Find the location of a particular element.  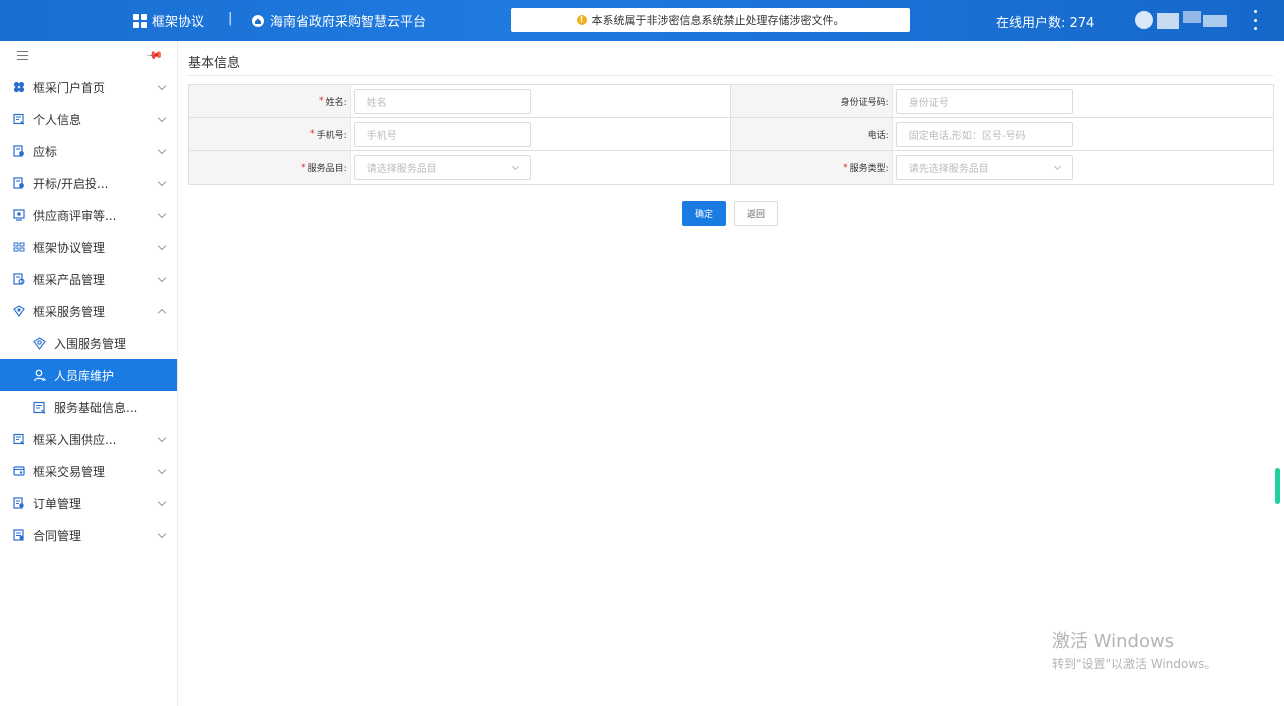

brand: 框架协议 is located at coordinates (168, 20).